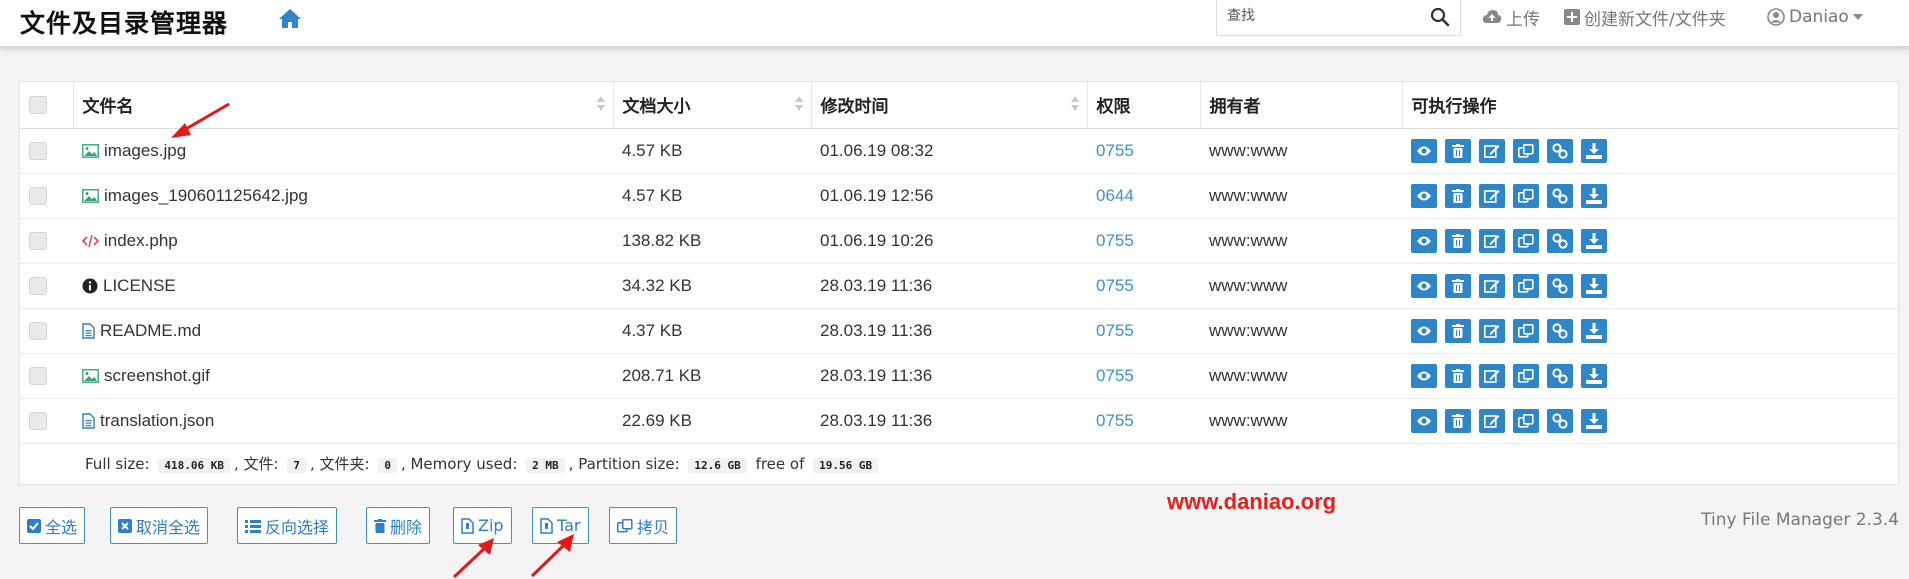  I want to click on copy-button: 拷贝, so click(643, 525).